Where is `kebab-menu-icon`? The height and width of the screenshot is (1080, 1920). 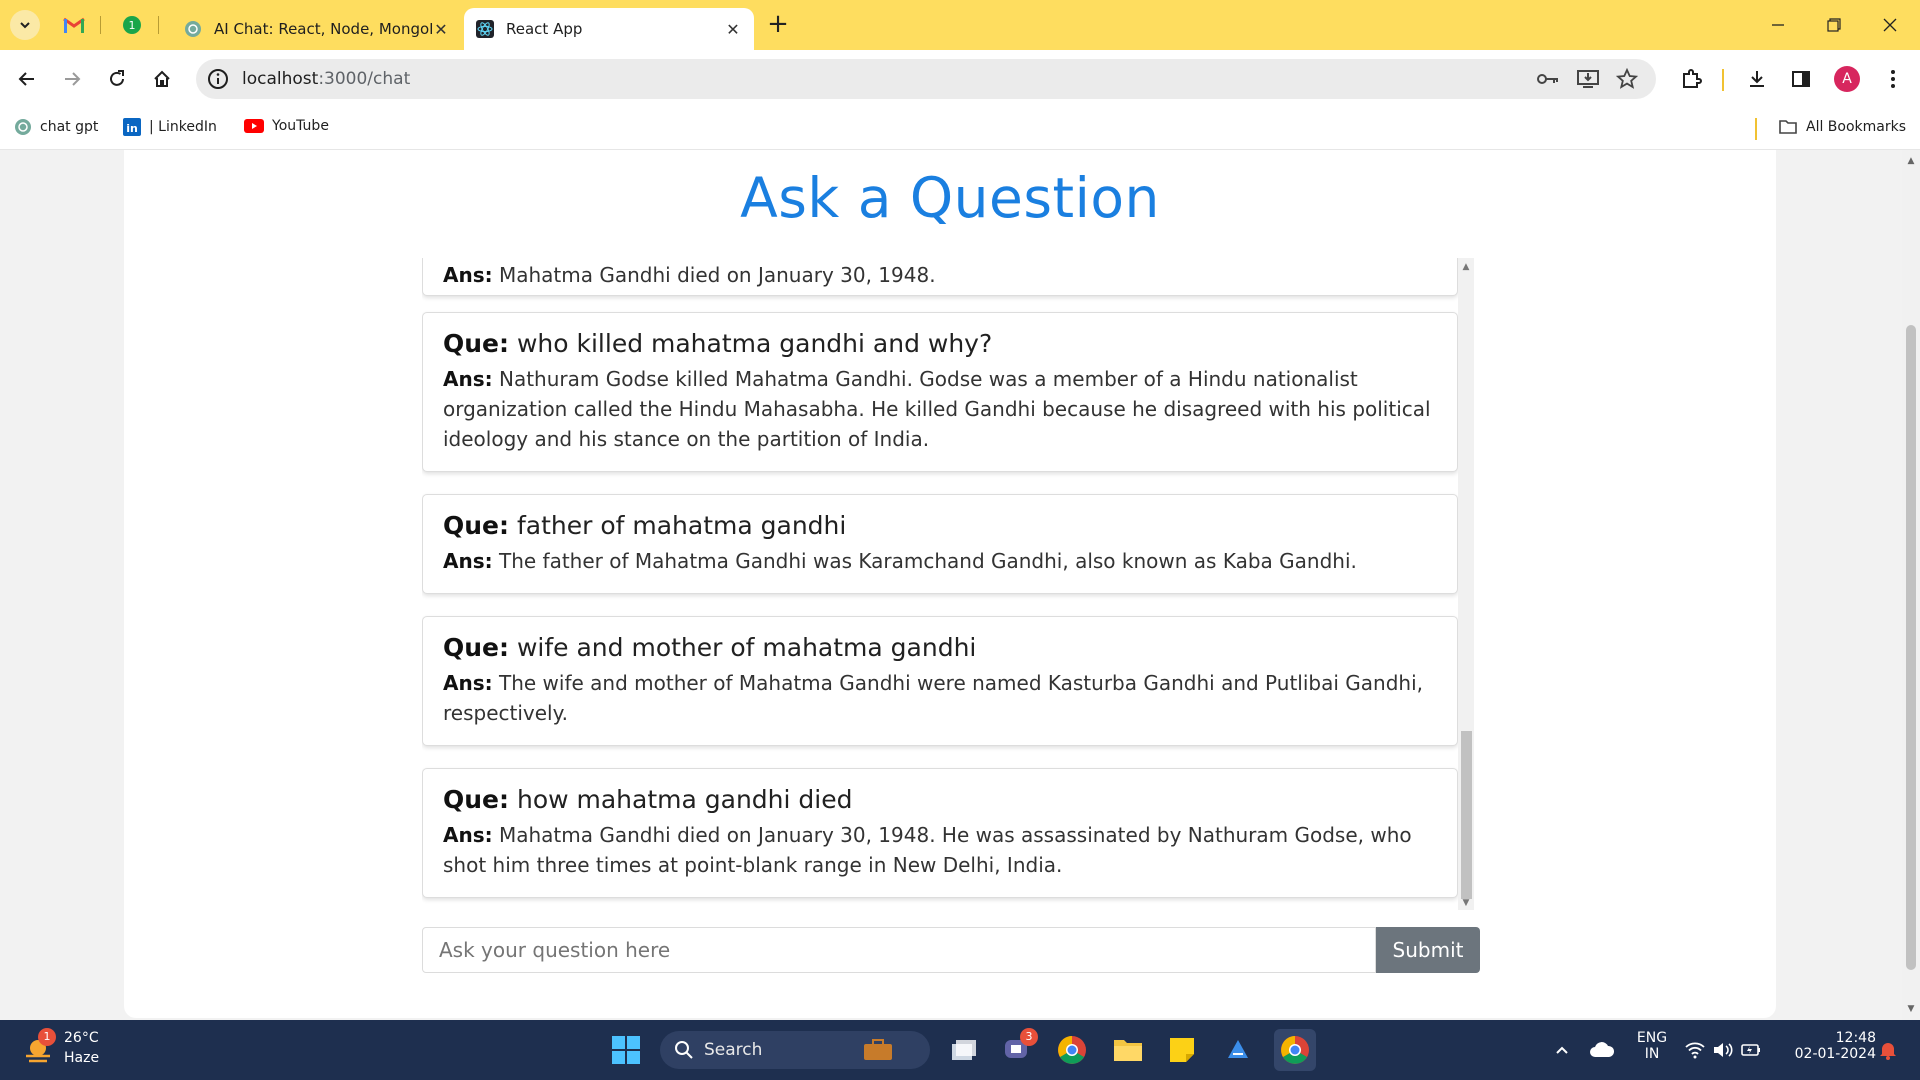
kebab-menu-icon is located at coordinates (1893, 79).